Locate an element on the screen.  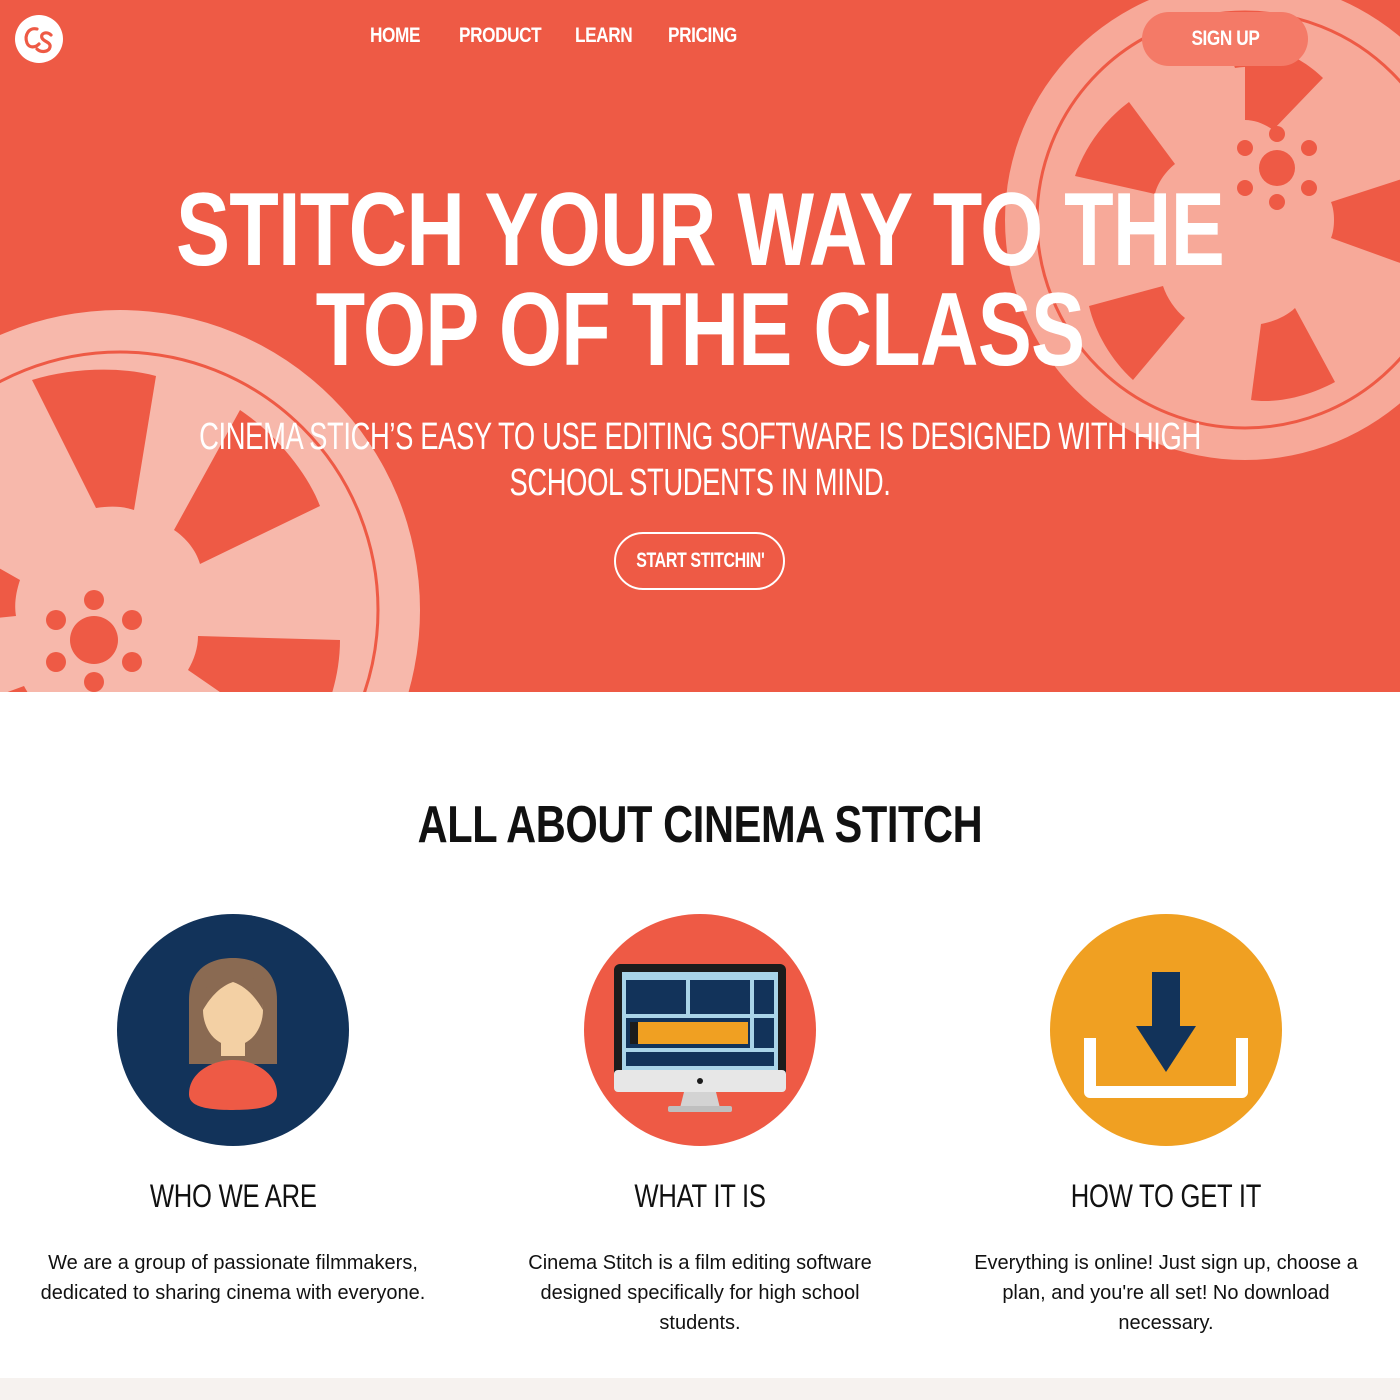
sign-up-button: SIGN UP is located at coordinates (1225, 39).